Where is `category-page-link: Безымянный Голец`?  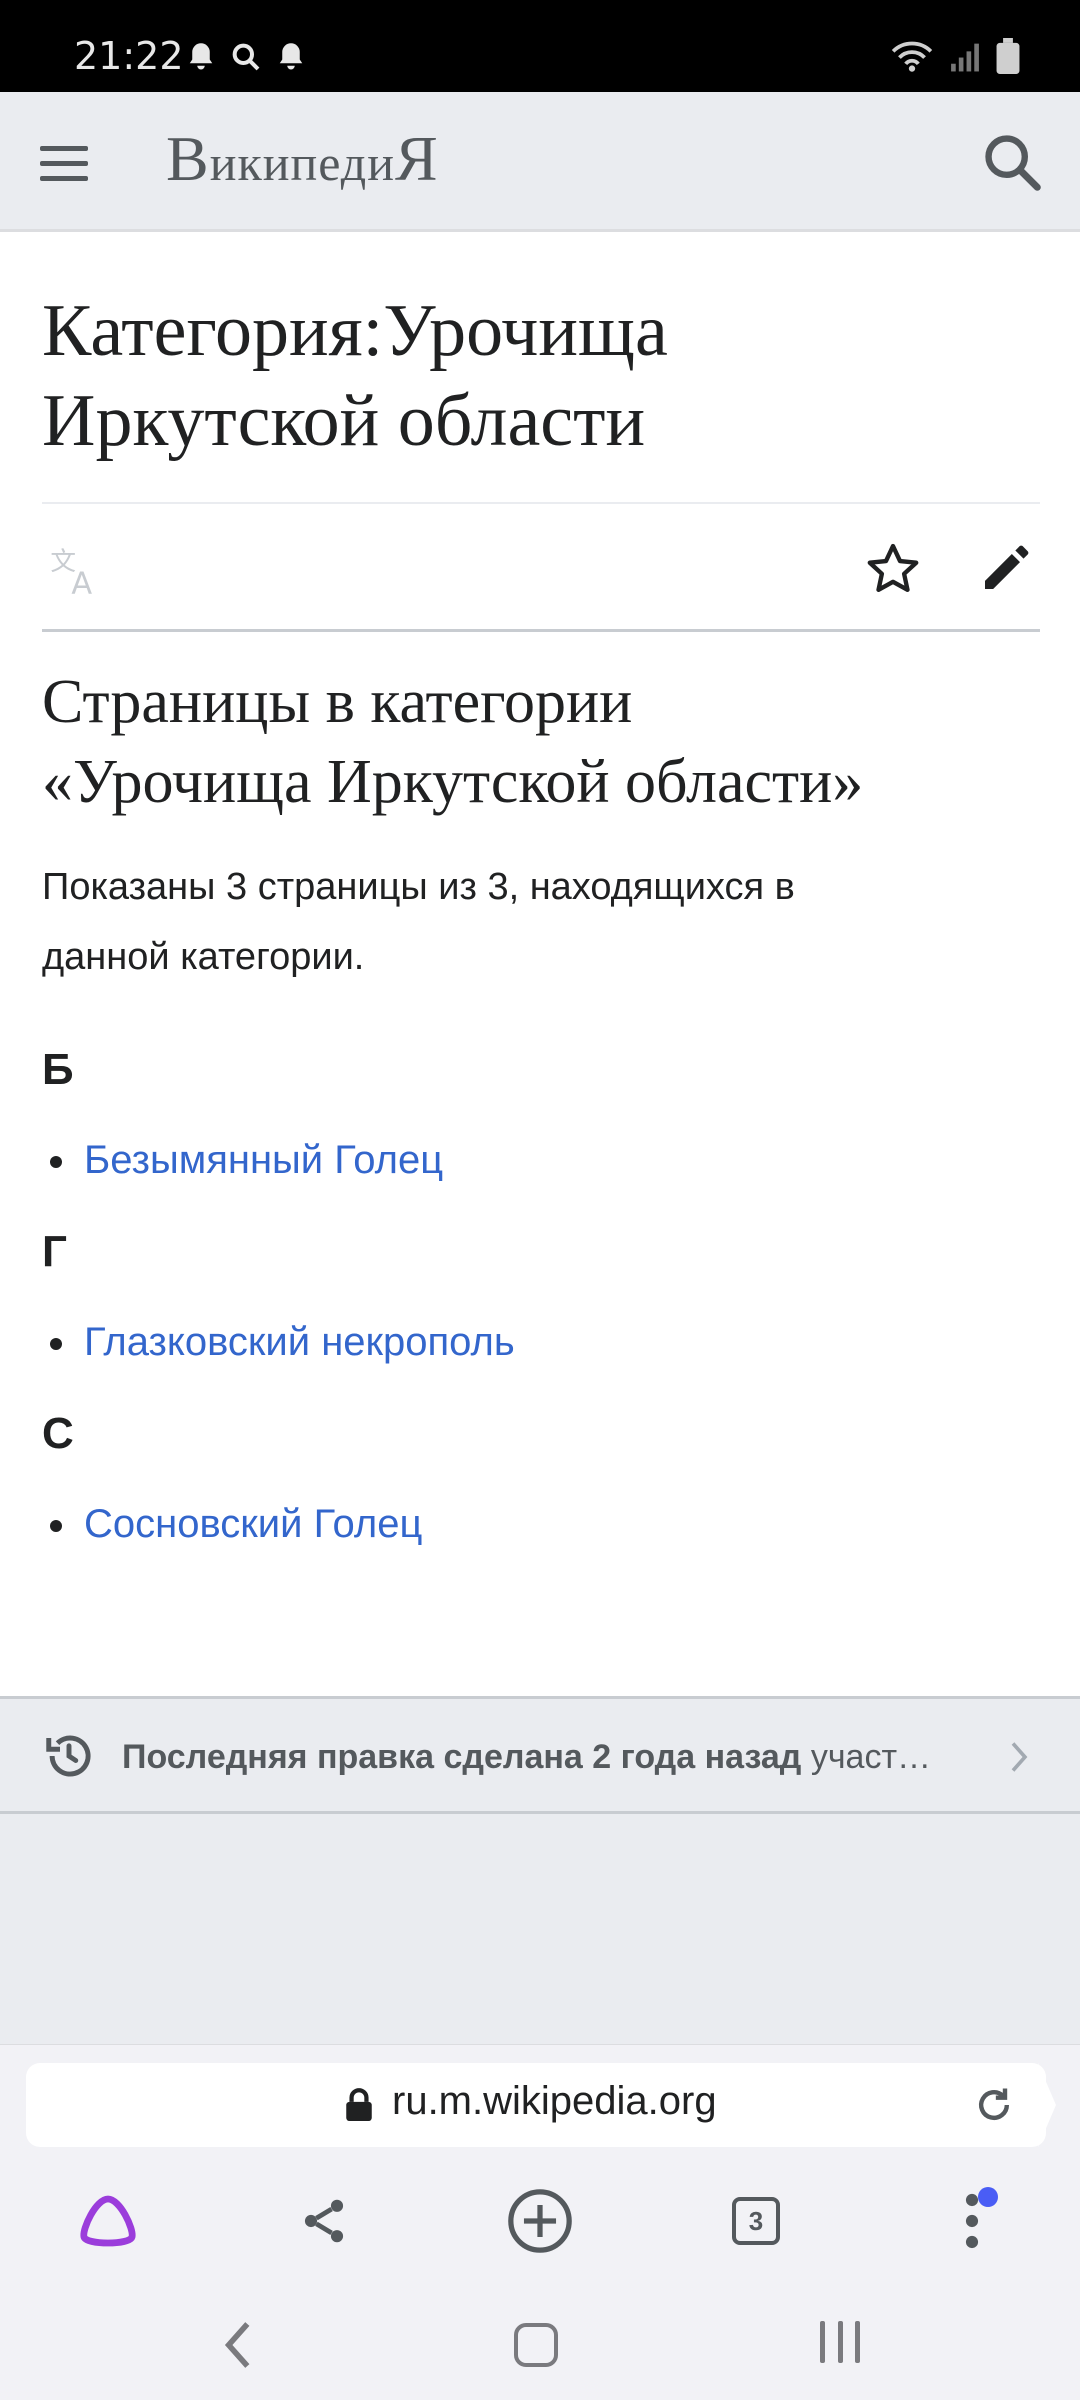
category-page-link: Безымянный Голец is located at coordinates (263, 1160).